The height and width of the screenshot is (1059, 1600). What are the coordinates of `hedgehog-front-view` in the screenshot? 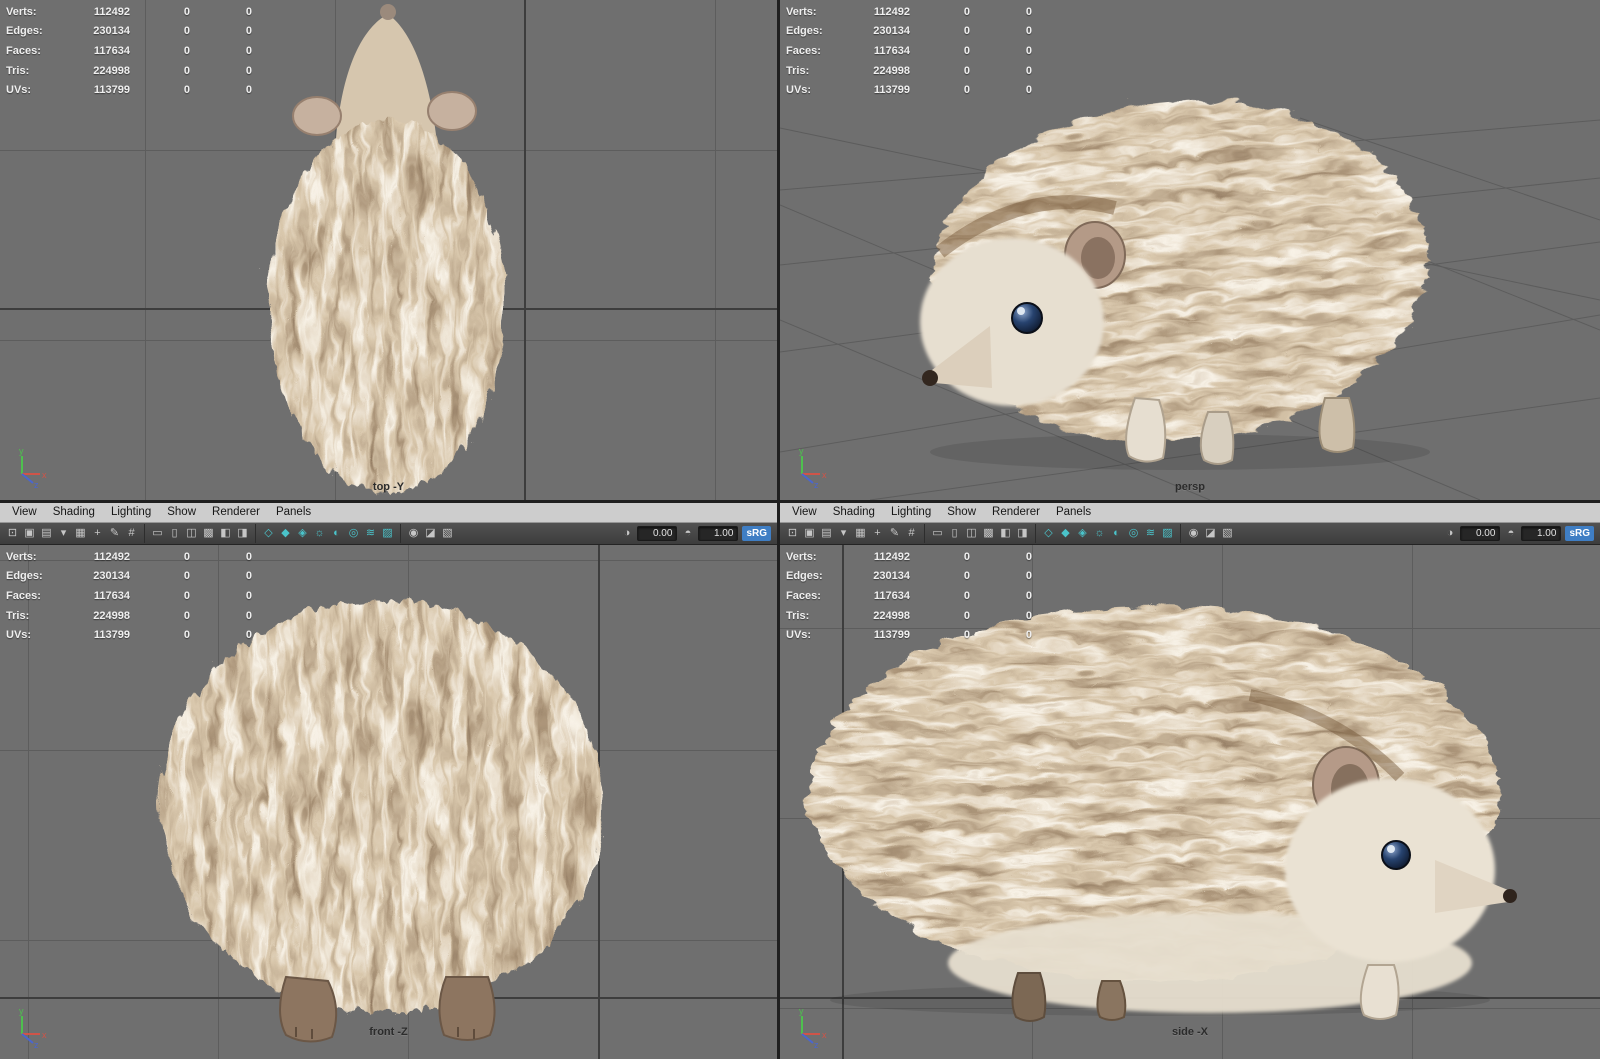 It's located at (378, 820).